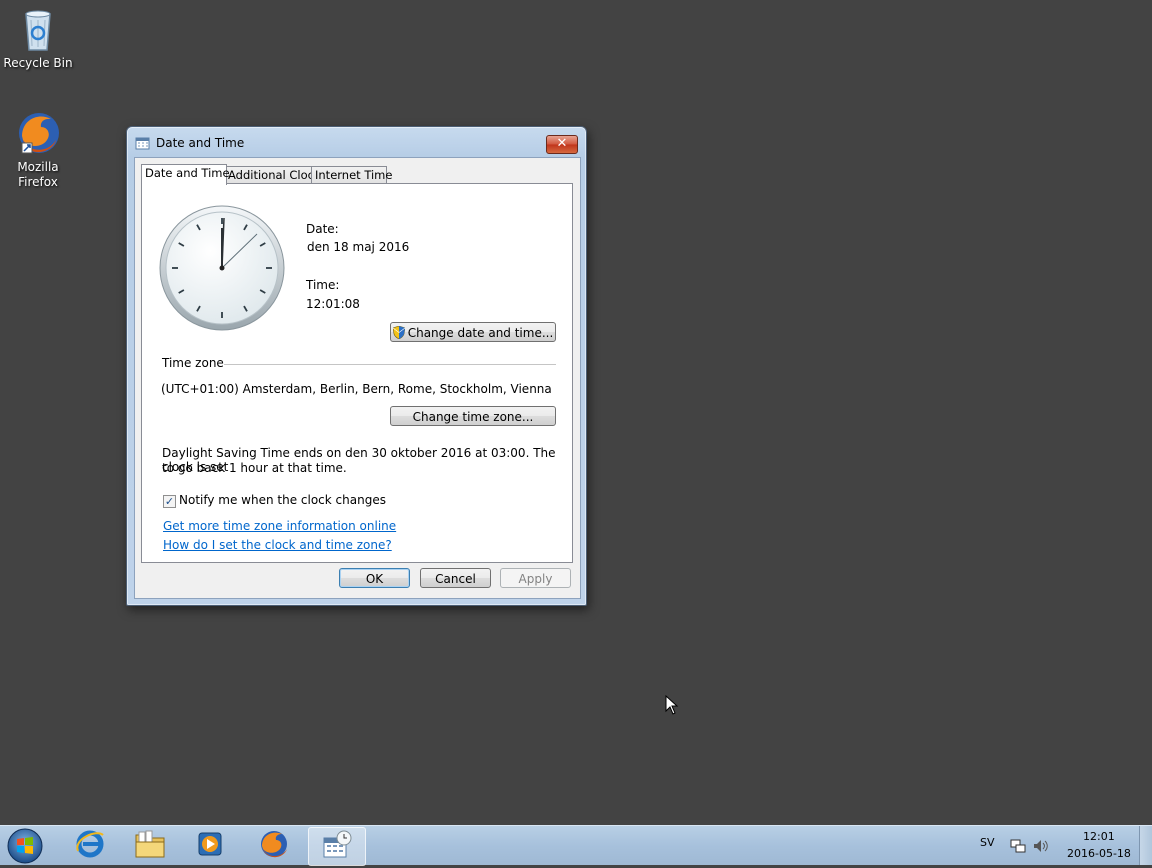 The width and height of the screenshot is (1152, 868). I want to click on tab-date-and-time: Date and Time, so click(185, 174).